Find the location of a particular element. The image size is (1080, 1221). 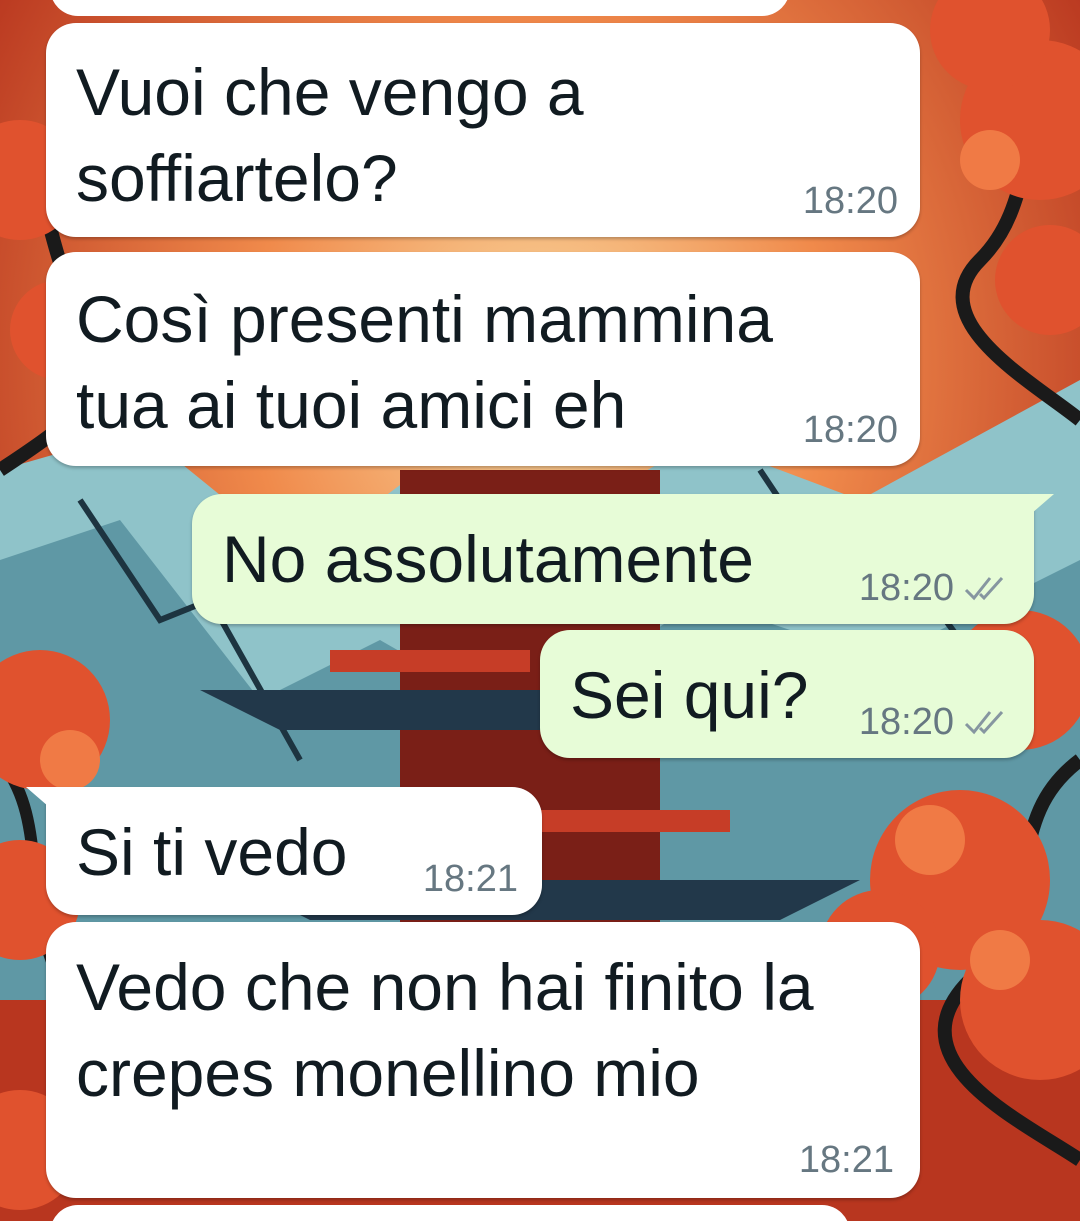

message-line: Vuoi che vengo a is located at coordinates (330, 92).